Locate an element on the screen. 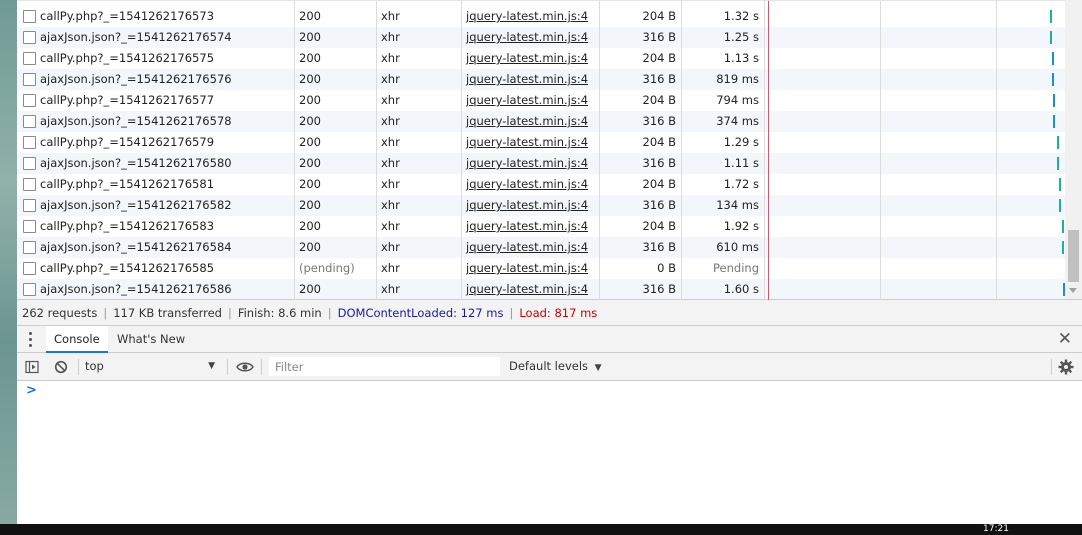  request-name: ajaxJson.json?_=1541262176584 is located at coordinates (155, 247).